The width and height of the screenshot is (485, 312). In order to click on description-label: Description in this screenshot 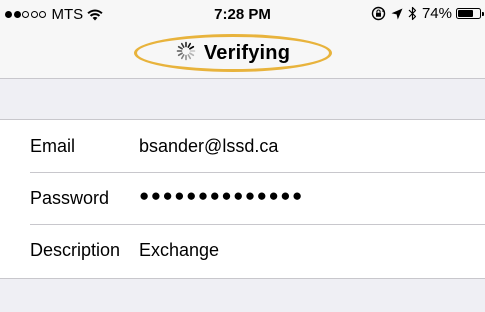, I will do `click(75, 249)`.